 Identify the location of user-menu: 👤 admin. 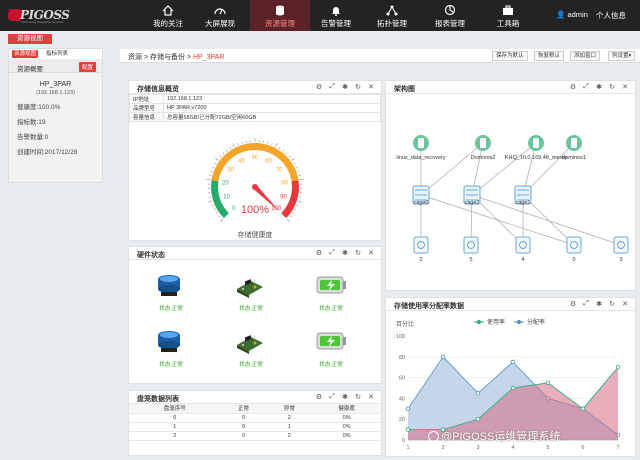
(572, 14).